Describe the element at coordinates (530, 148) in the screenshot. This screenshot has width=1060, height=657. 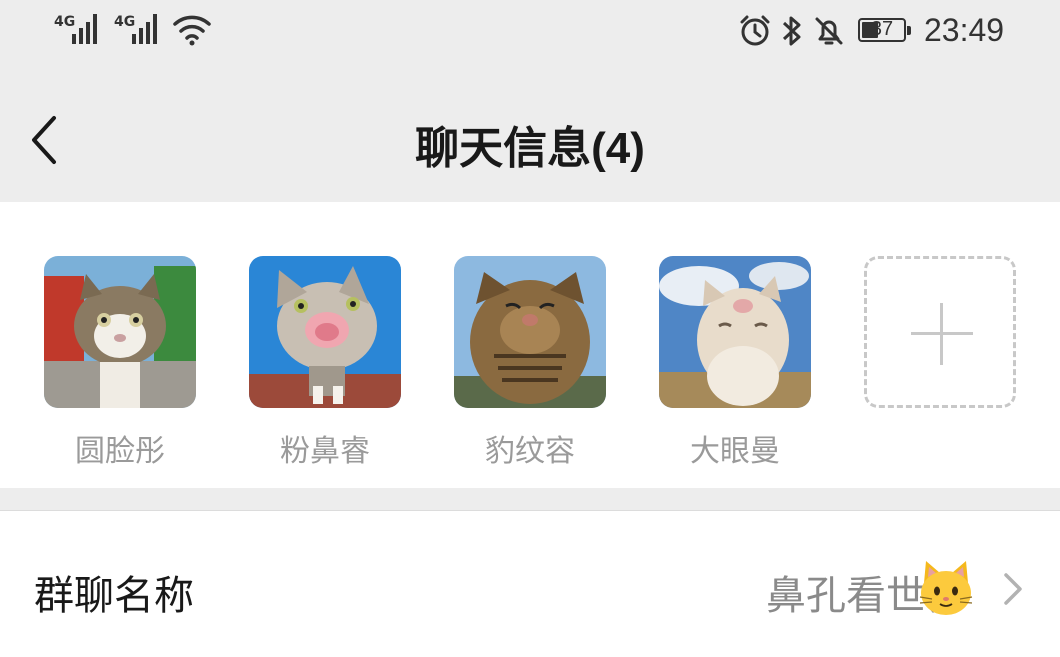
I see `page-title: 聊天信息(4)` at that location.